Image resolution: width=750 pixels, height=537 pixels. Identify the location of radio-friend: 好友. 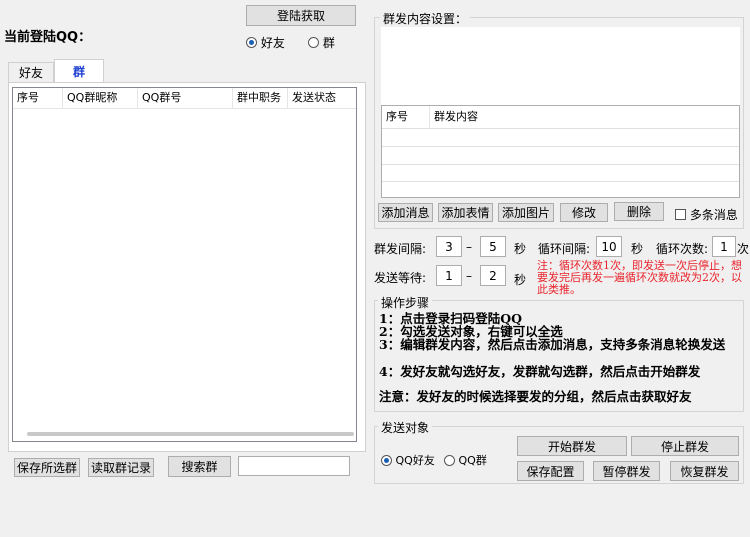
(265, 42).